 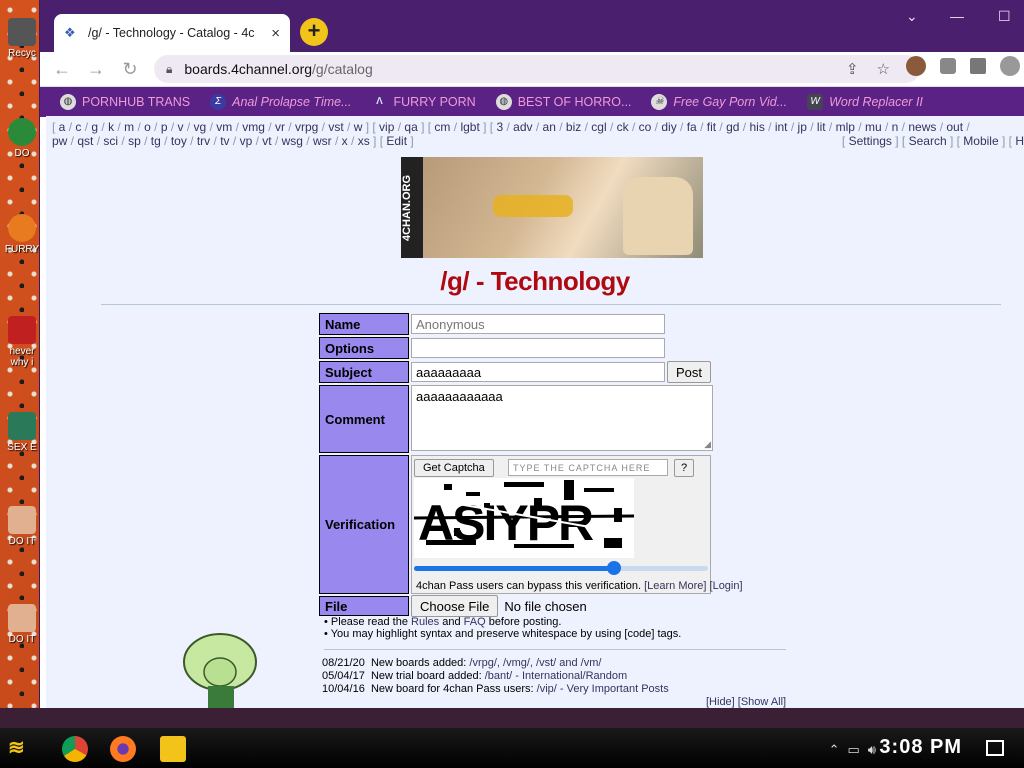 I want to click on desktop-icon-do-it-1: DO IT, so click(x=22, y=526).